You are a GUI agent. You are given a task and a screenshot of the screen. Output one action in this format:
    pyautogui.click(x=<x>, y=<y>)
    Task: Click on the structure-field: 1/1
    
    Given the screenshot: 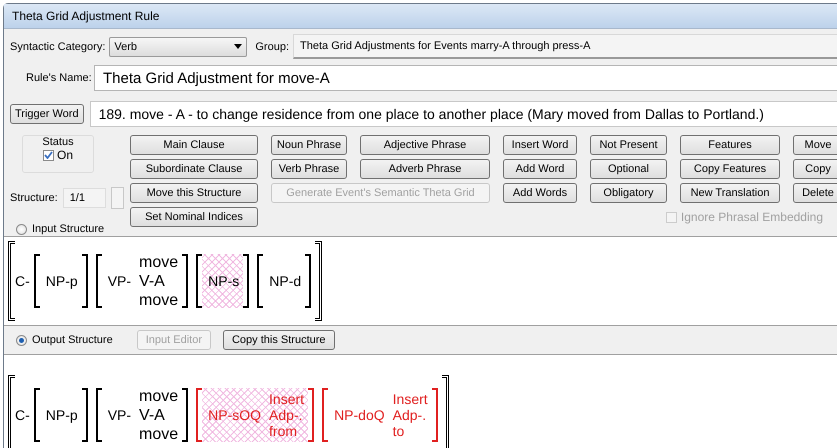 What is the action you would take?
    pyautogui.click(x=84, y=198)
    